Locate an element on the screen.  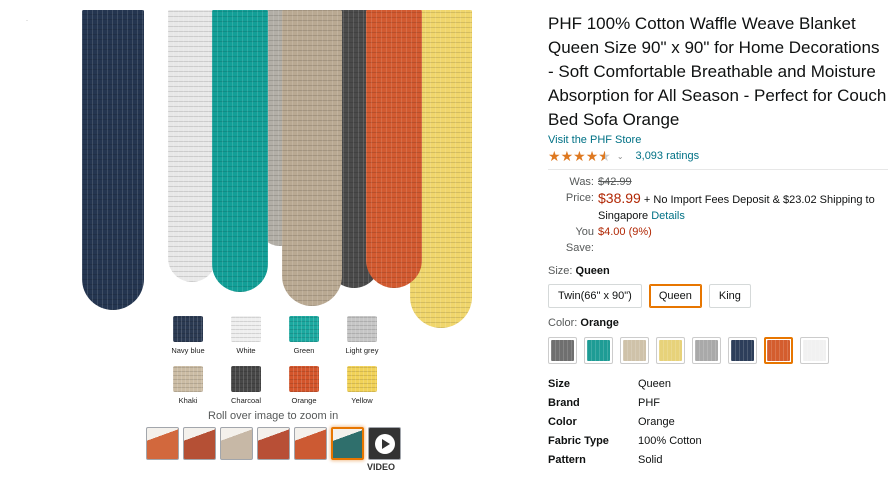
swatch-chart-item: Orange is located at coordinates (304, 385).